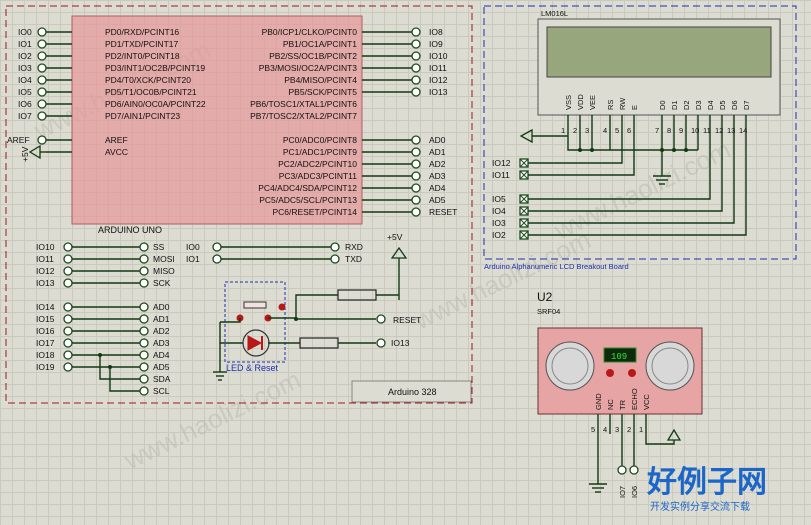 Image resolution: width=811 pixels, height=525 pixels. Describe the element at coordinates (438, 92) in the screenshot. I see `io-net-label: IO13` at that location.